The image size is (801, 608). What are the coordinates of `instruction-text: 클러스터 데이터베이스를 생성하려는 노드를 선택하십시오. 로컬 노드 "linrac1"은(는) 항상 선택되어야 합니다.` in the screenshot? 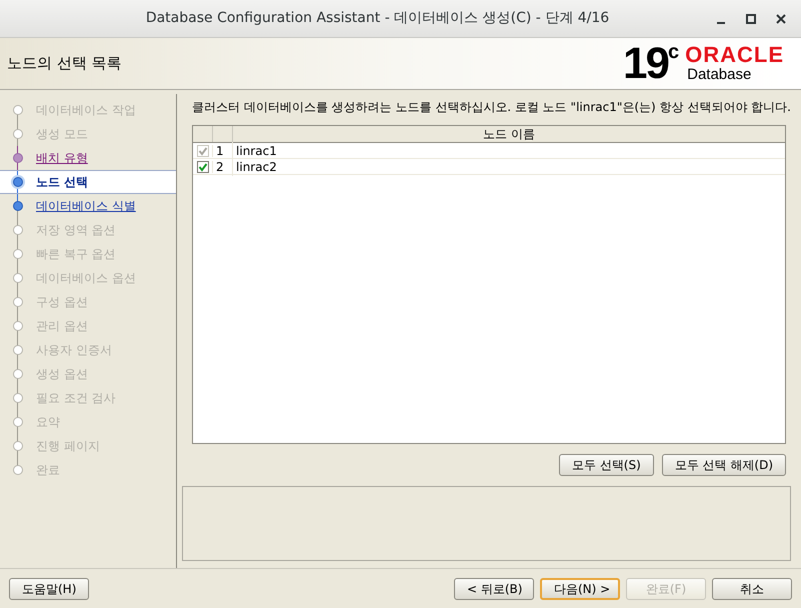 It's located at (491, 107).